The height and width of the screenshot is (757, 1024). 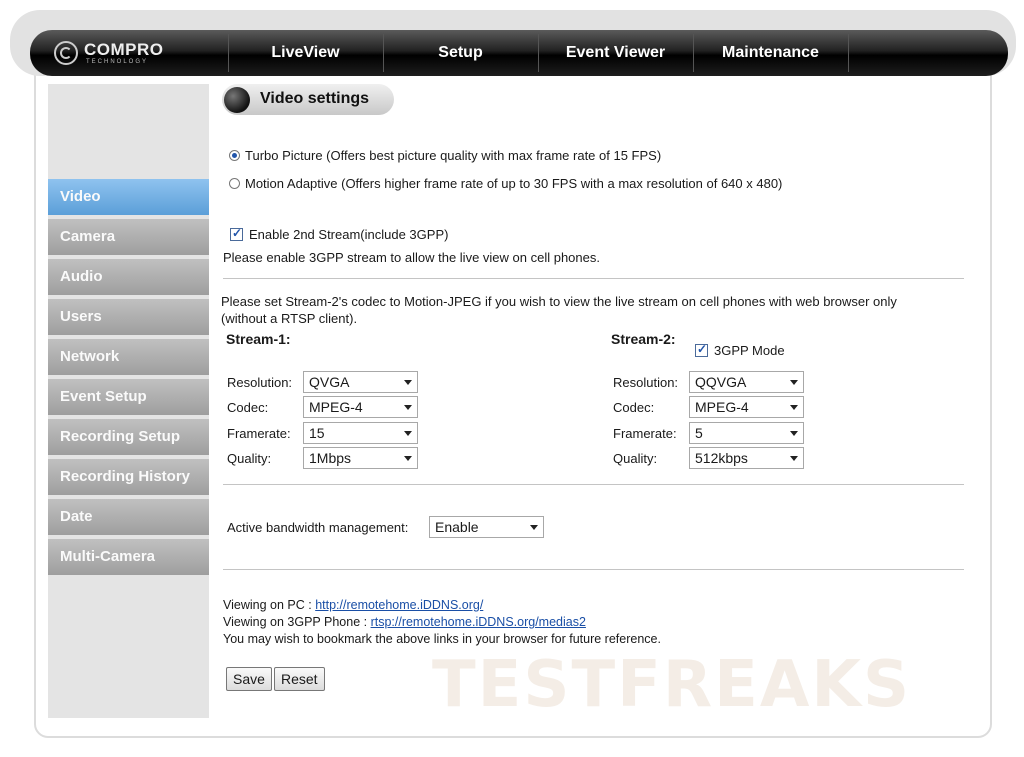 I want to click on testfreaks-watermark: TESTFREAKS, so click(x=672, y=685).